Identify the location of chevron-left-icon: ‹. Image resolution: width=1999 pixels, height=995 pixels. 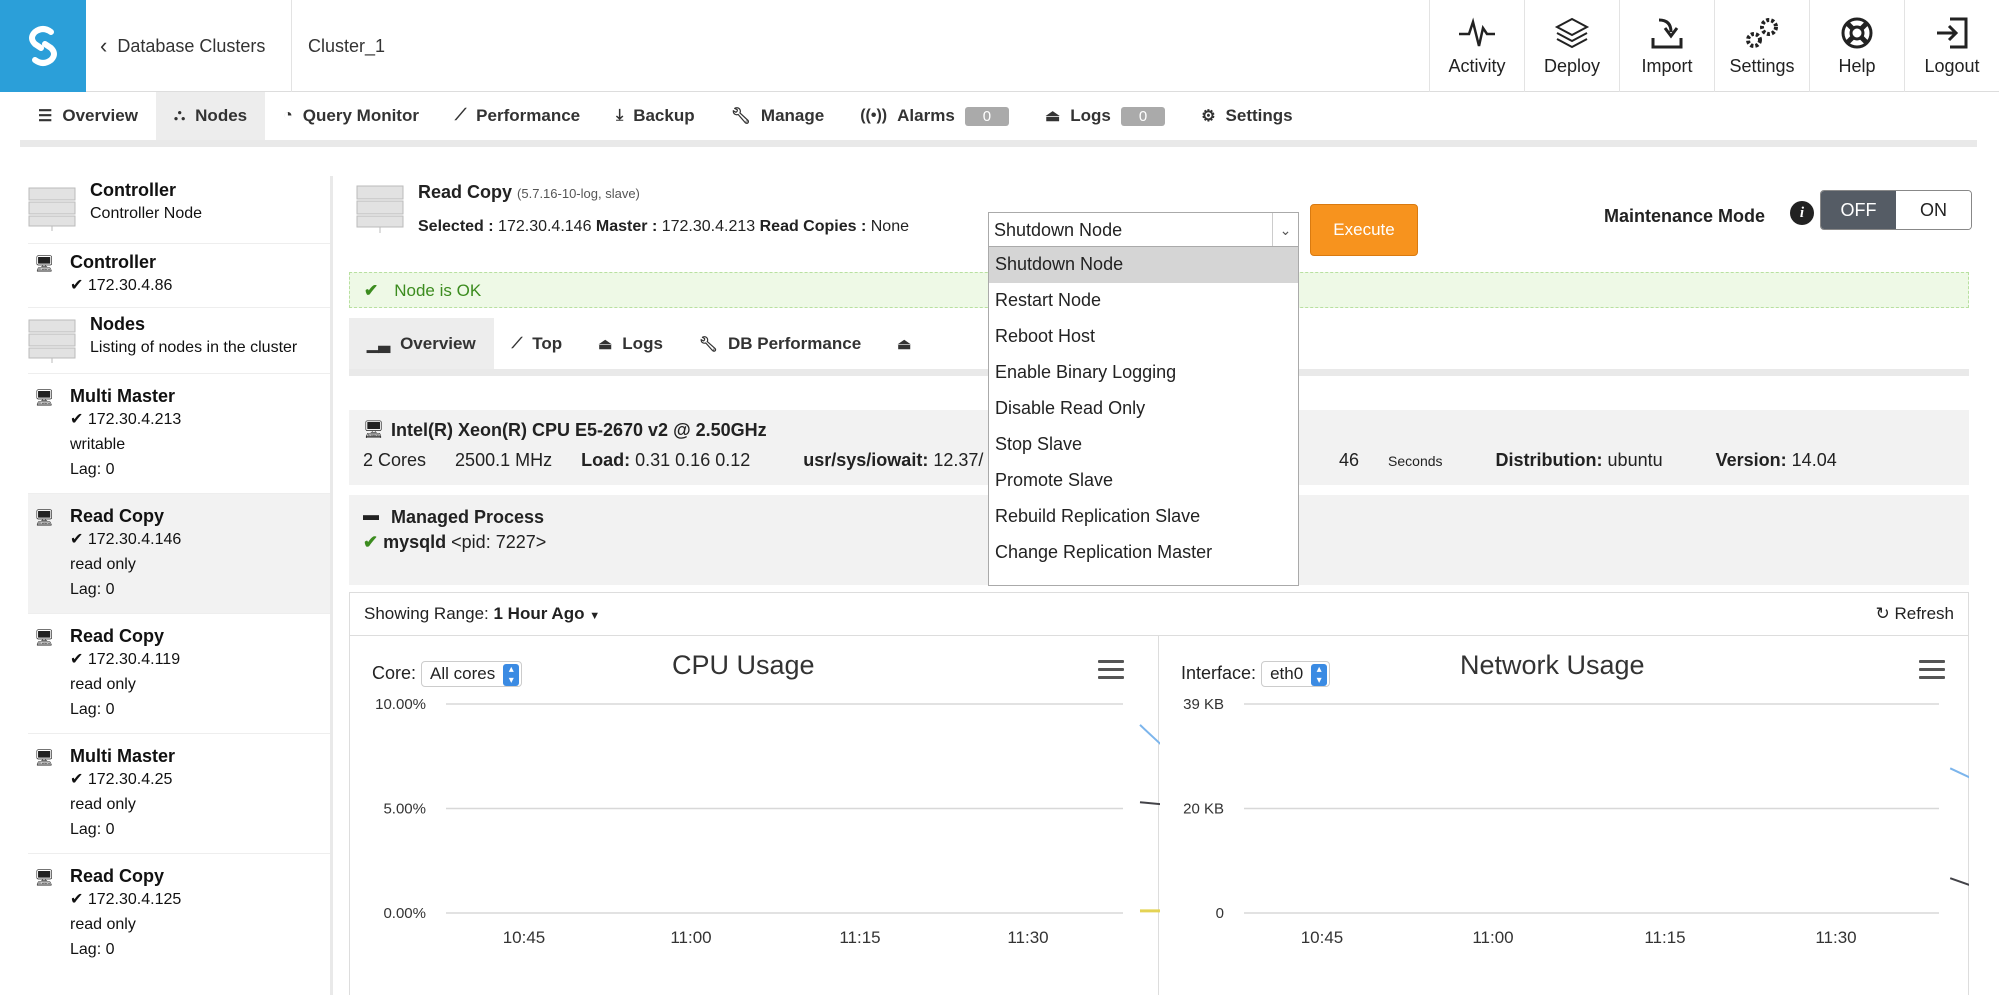
(104, 45).